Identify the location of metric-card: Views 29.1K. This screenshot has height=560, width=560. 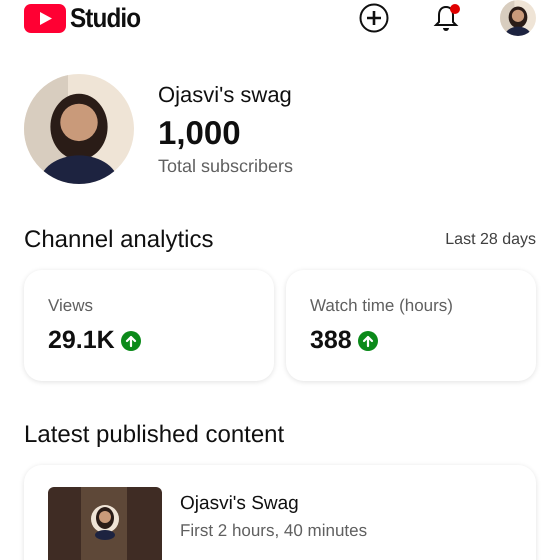
(149, 325).